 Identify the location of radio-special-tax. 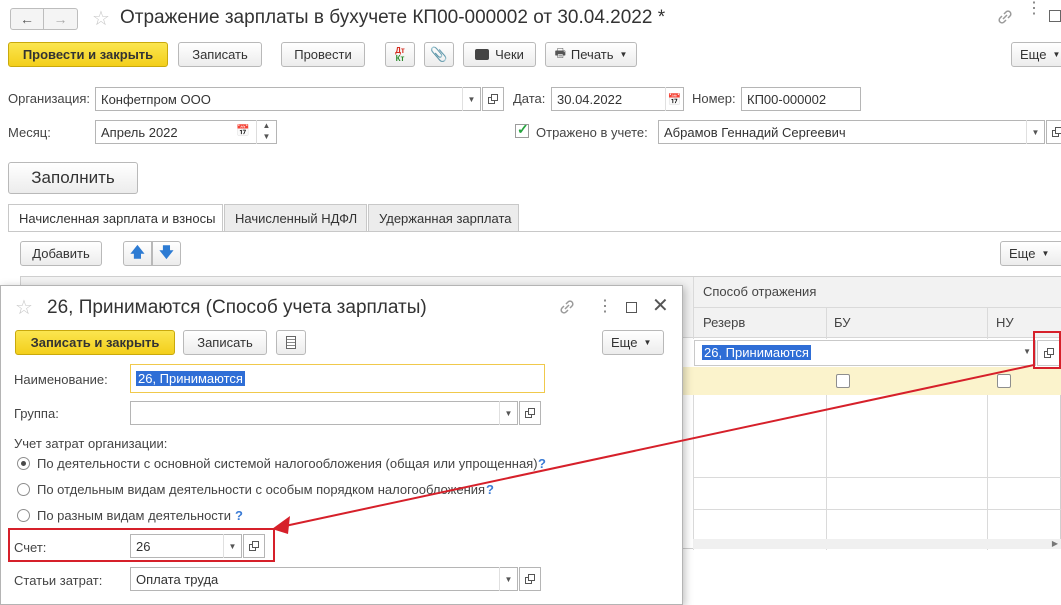
(23, 489).